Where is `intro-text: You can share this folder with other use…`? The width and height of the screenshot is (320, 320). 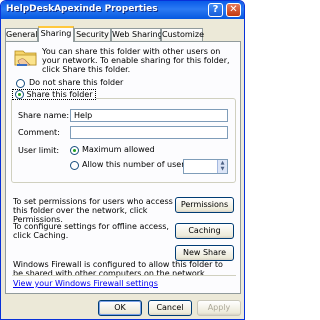 intro-text: You can share this folder with other use… is located at coordinates (136, 60).